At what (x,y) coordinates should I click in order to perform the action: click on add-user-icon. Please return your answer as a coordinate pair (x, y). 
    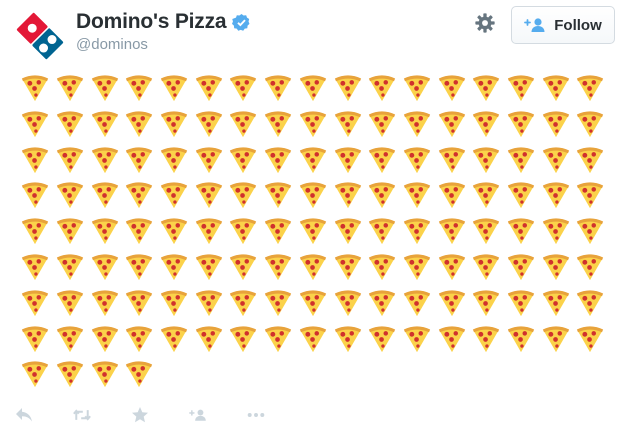
    Looking at the image, I should click on (534, 25).